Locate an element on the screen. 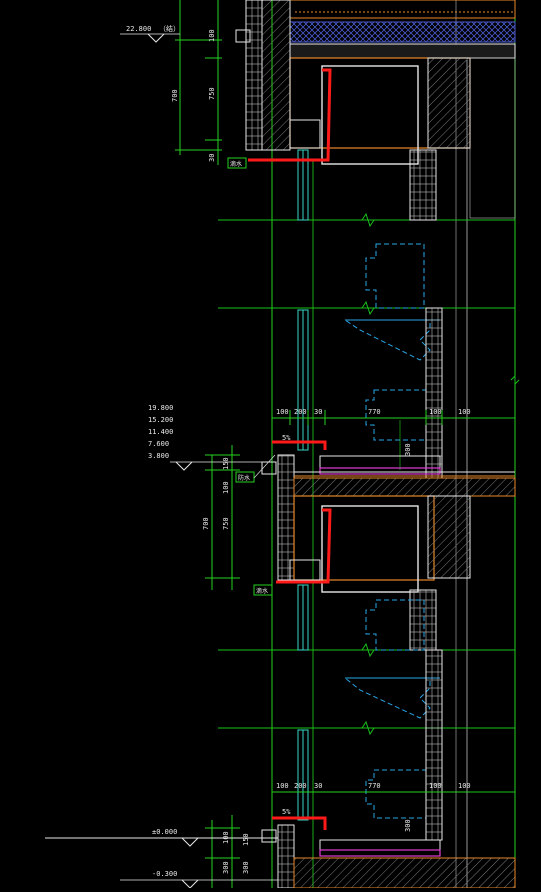 The width and height of the screenshot is (541, 892). dim-bot-h-100b: 100 is located at coordinates (435, 786).